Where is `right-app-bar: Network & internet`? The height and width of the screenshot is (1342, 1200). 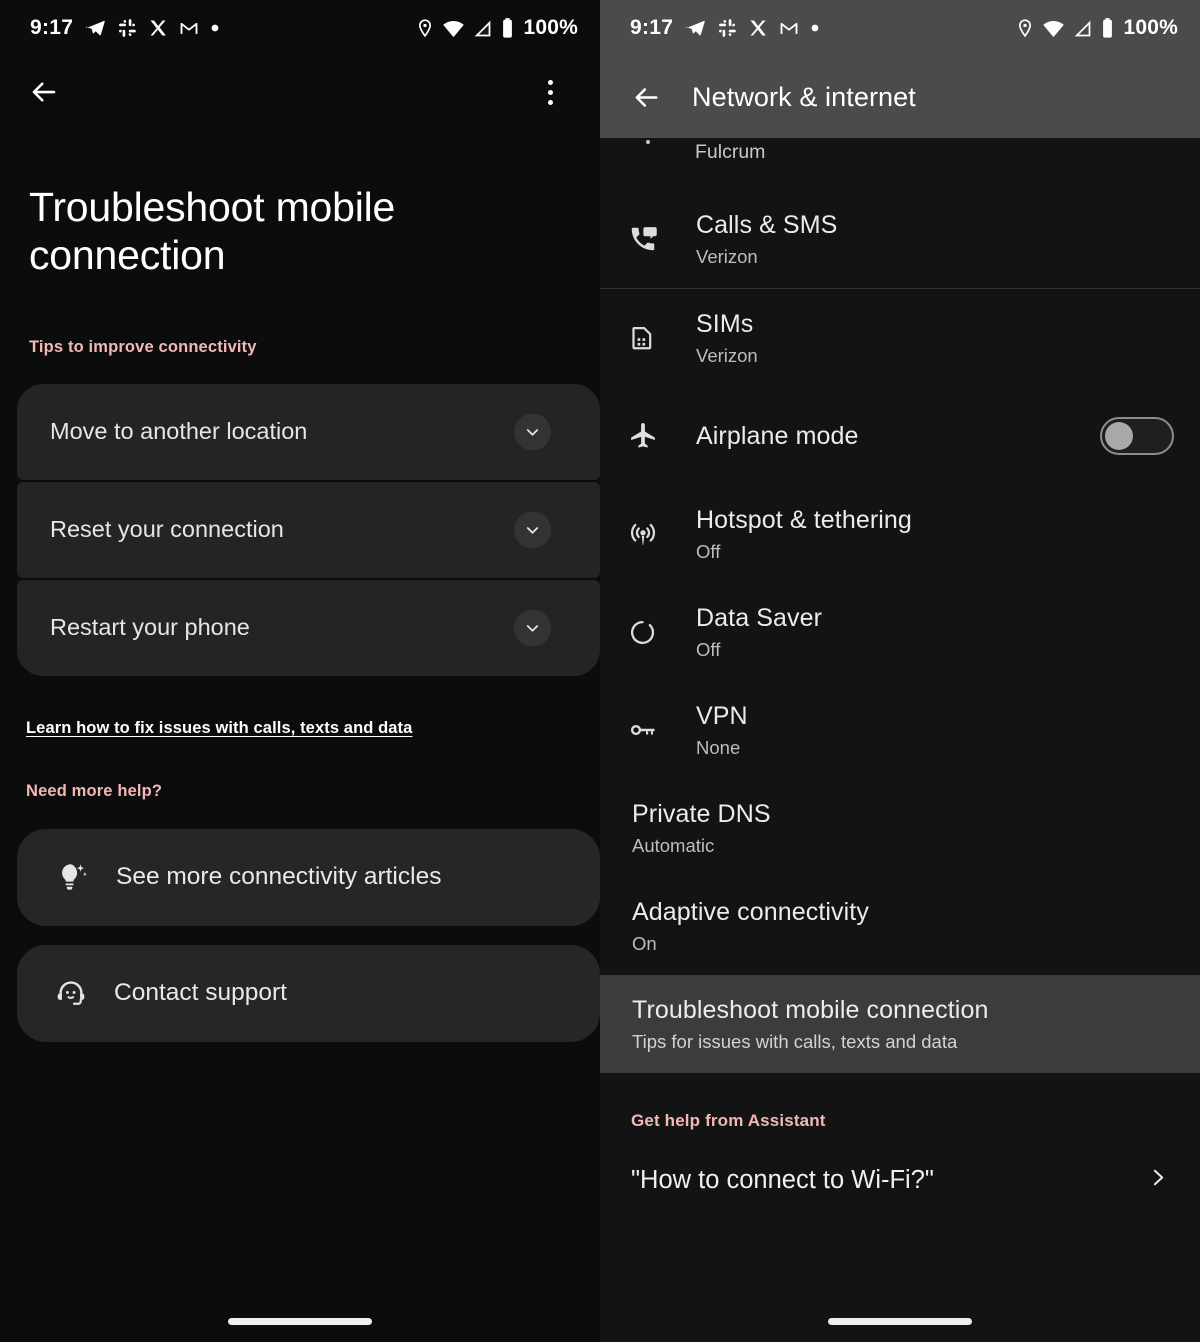 right-app-bar: Network & internet is located at coordinates (900, 97).